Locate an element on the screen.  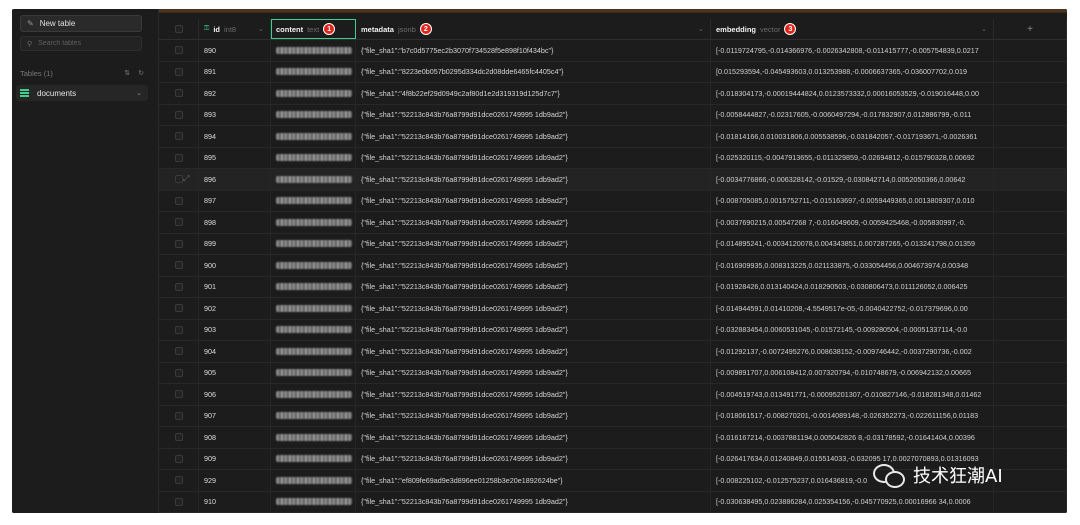
row-select-cell: ⤢ is located at coordinates (179, 179).